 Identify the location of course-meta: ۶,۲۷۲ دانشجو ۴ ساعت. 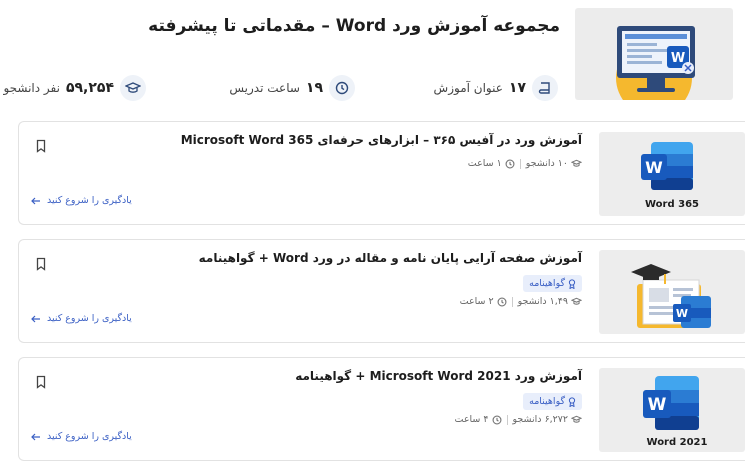
(518, 419).